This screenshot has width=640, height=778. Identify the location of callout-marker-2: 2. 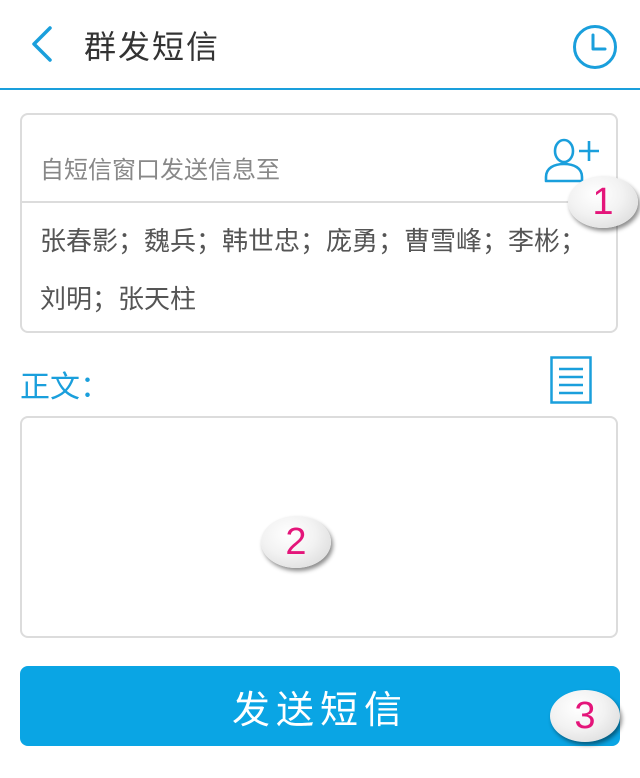
(296, 542).